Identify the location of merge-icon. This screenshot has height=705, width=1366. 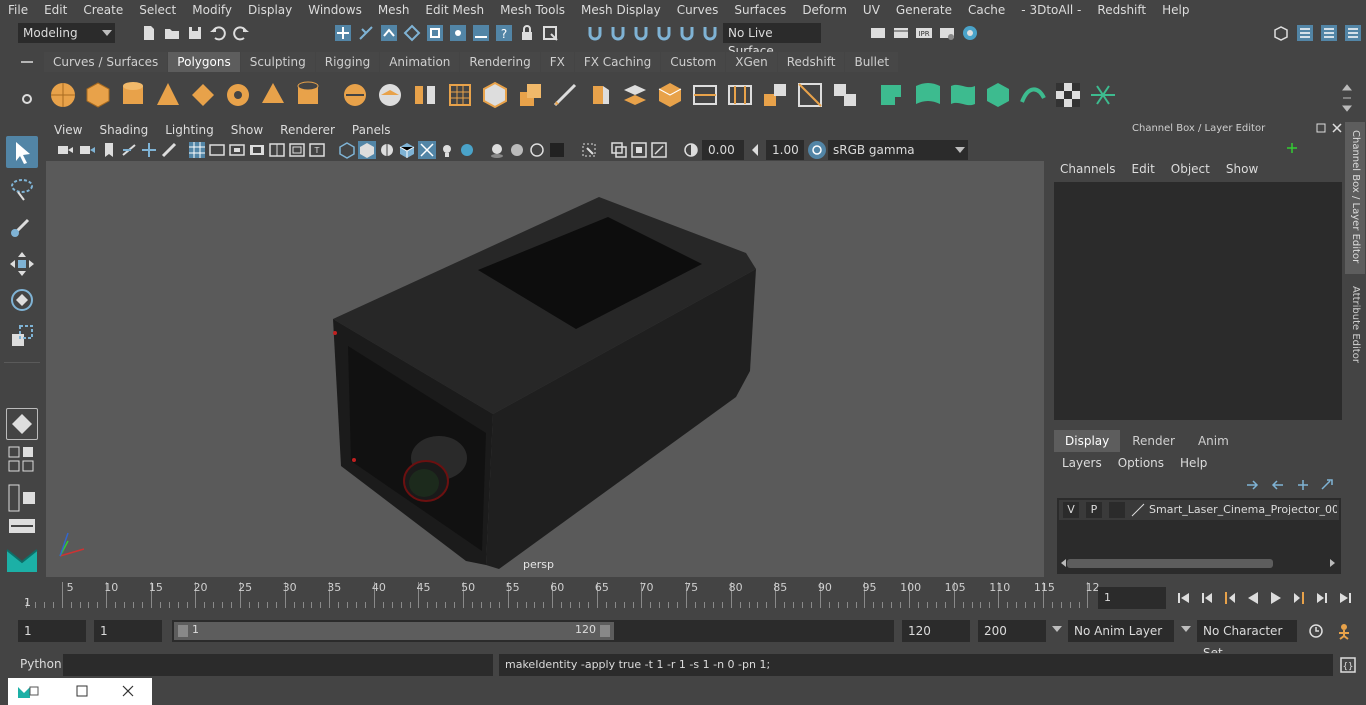
(775, 95).